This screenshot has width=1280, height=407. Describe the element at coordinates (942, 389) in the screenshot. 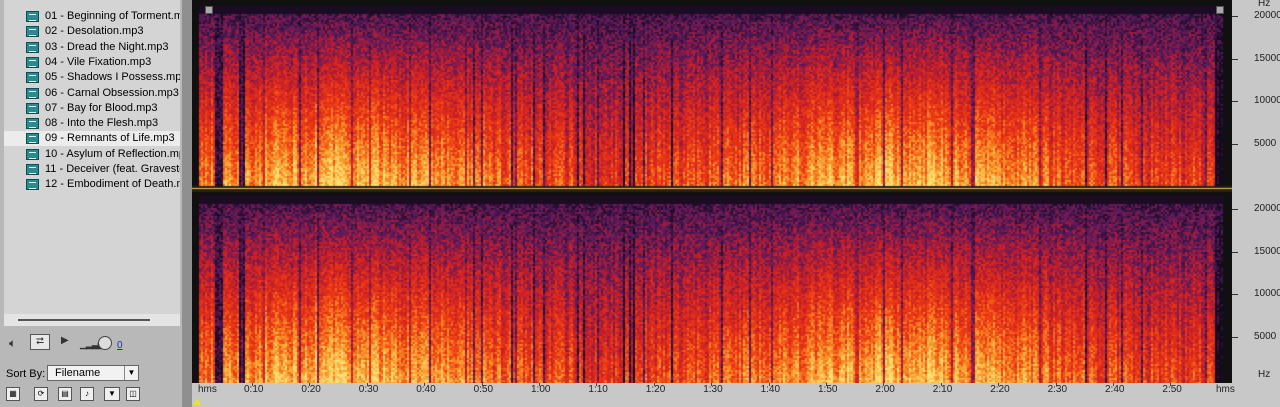

I see `time-label: 2:10` at that location.